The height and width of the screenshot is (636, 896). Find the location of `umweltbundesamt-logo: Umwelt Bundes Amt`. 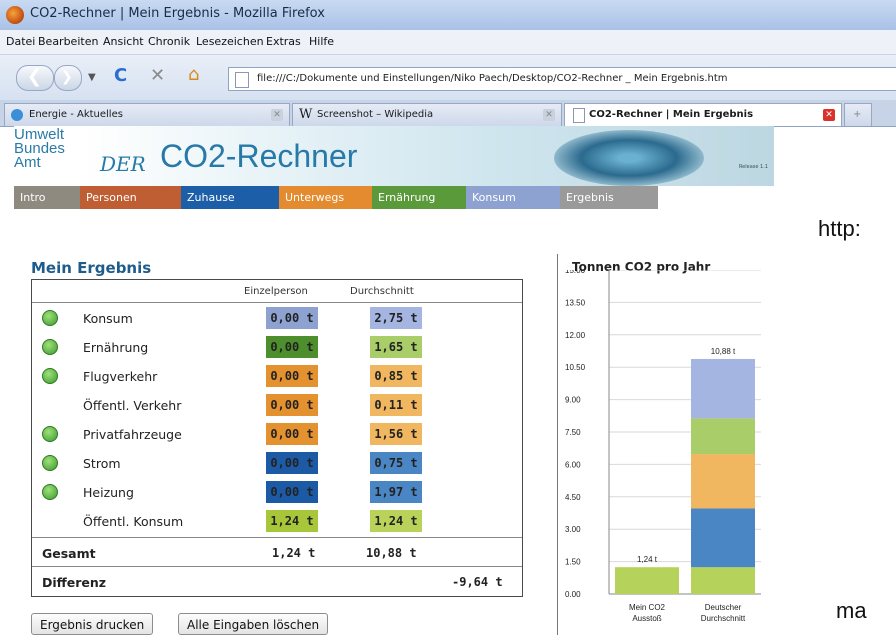

umweltbundesamt-logo: Umwelt Bundes Amt is located at coordinates (39, 148).